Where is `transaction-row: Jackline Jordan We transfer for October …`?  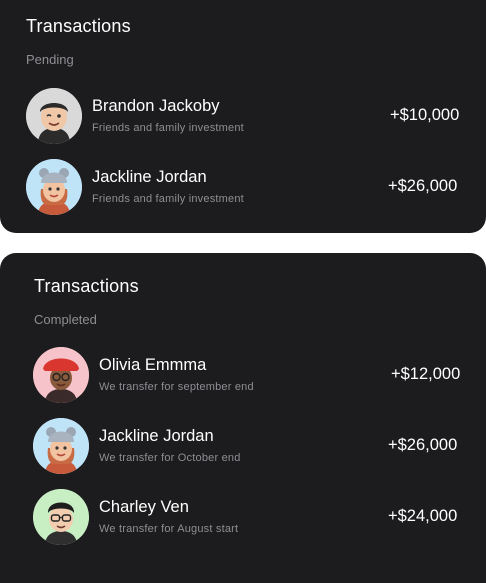 transaction-row: Jackline Jordan We transfer for October … is located at coordinates (248, 446).